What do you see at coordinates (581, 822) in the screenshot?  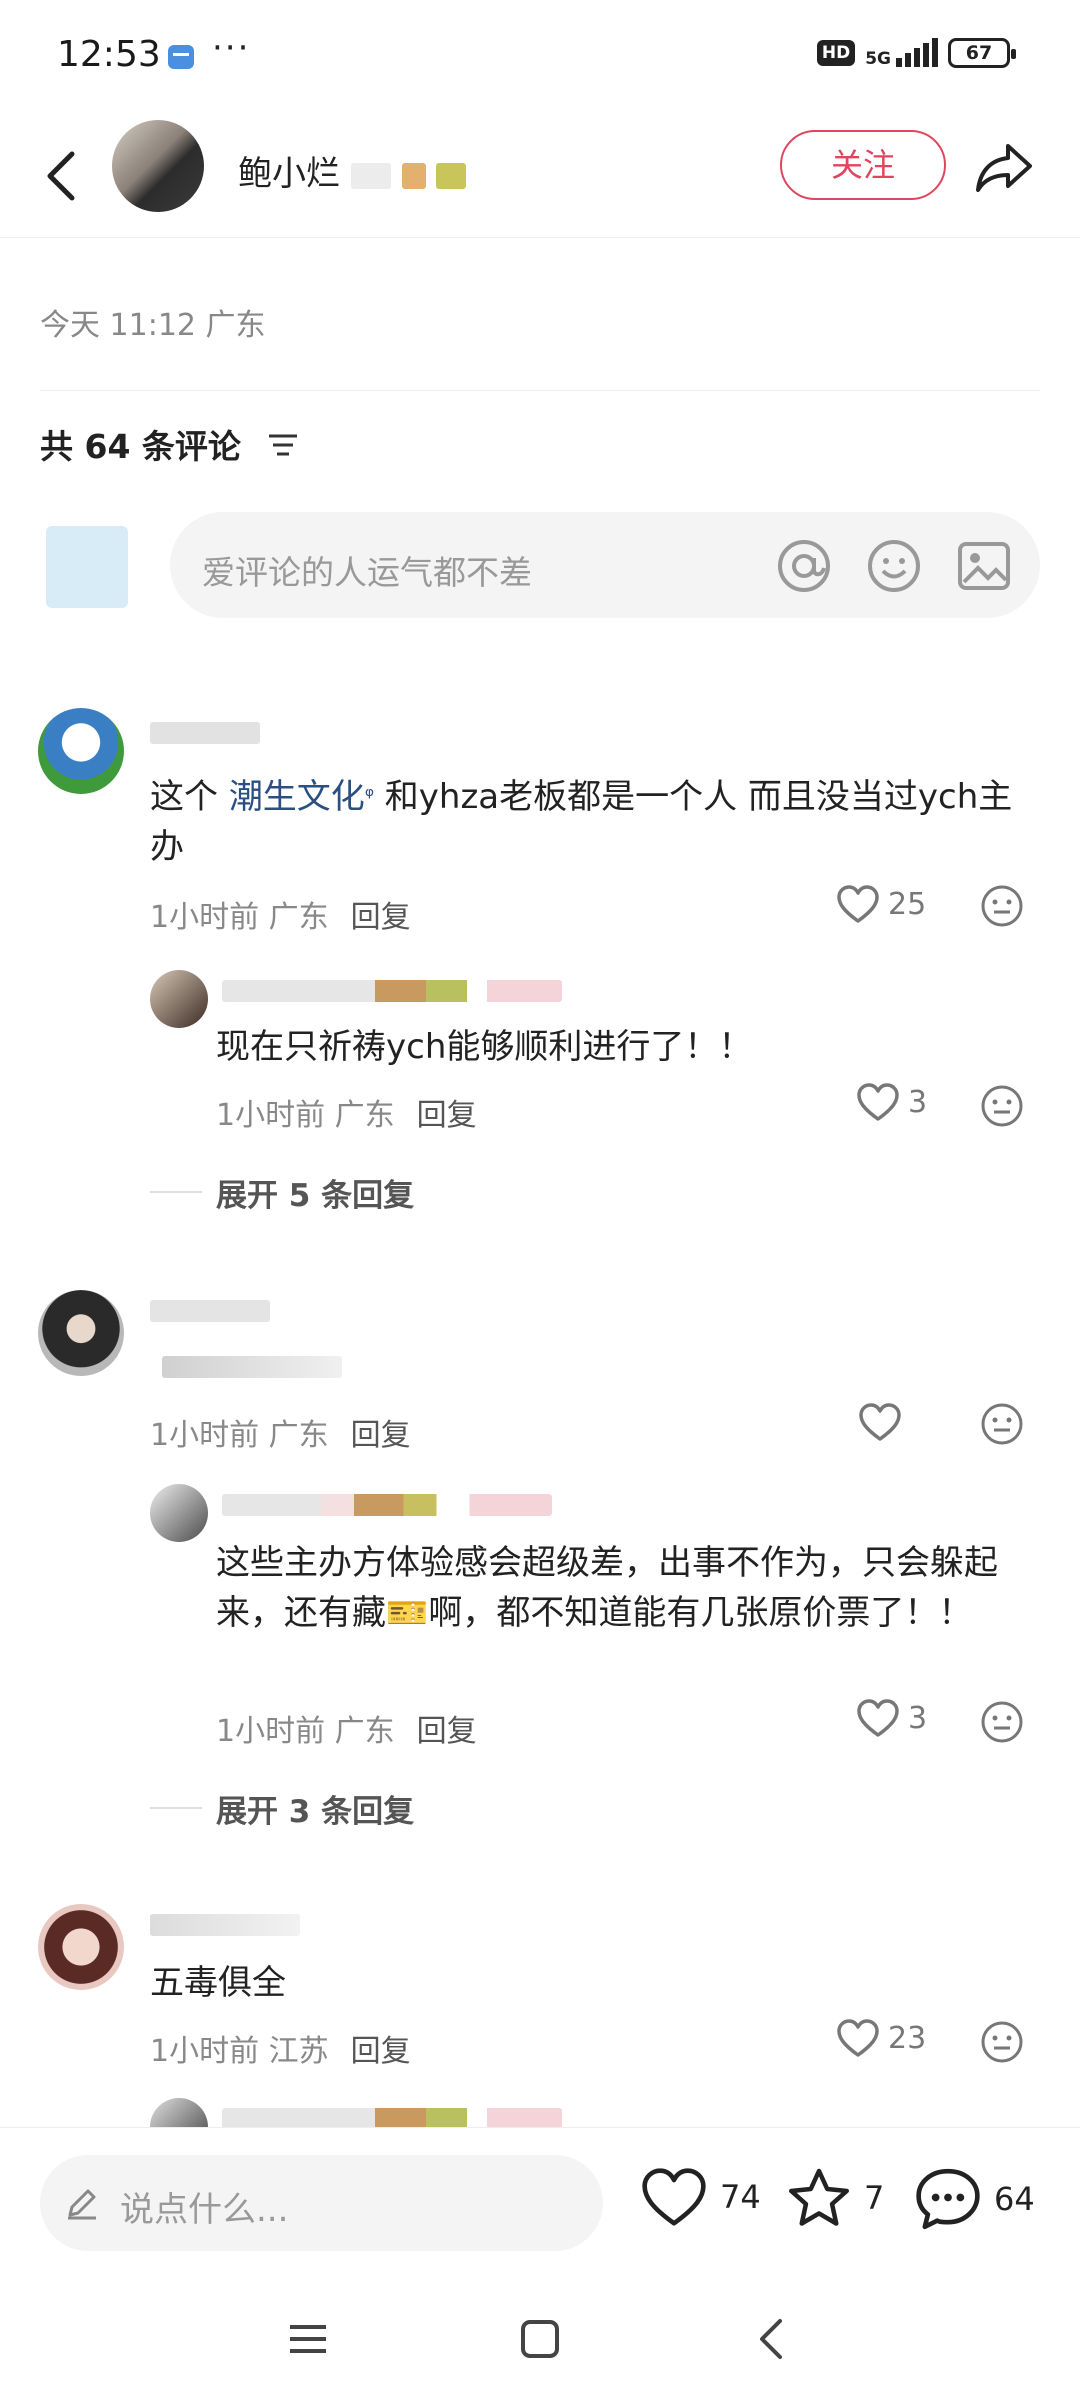 I see `comment-text: 这个 潮生文化ᵠ 和yhza老板都是一个人 而且没当过ych主办` at bounding box center [581, 822].